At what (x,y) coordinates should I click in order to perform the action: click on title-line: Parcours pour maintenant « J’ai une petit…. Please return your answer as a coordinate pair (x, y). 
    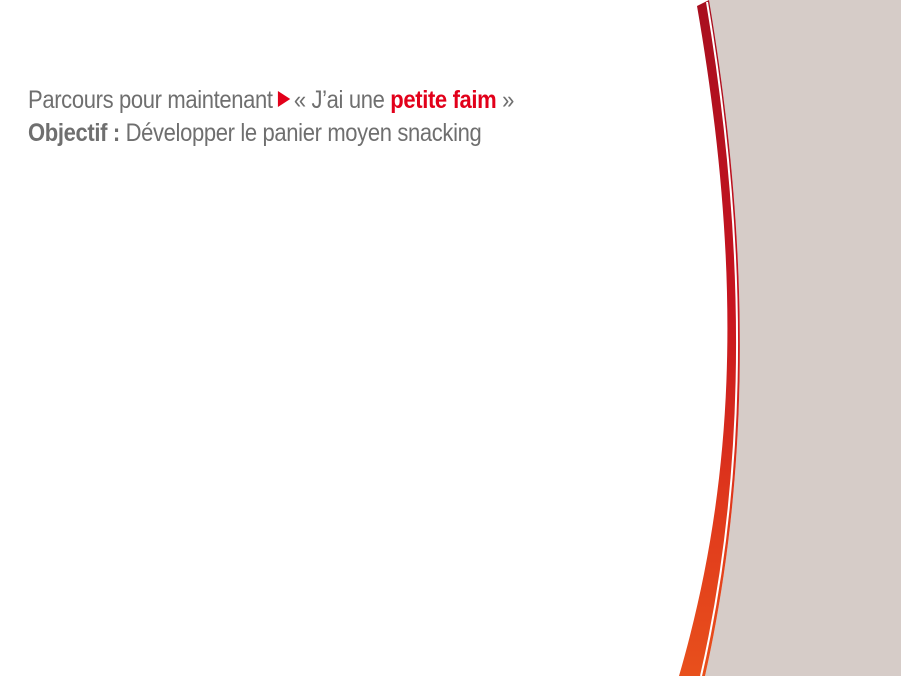
    Looking at the image, I should click on (318, 100).